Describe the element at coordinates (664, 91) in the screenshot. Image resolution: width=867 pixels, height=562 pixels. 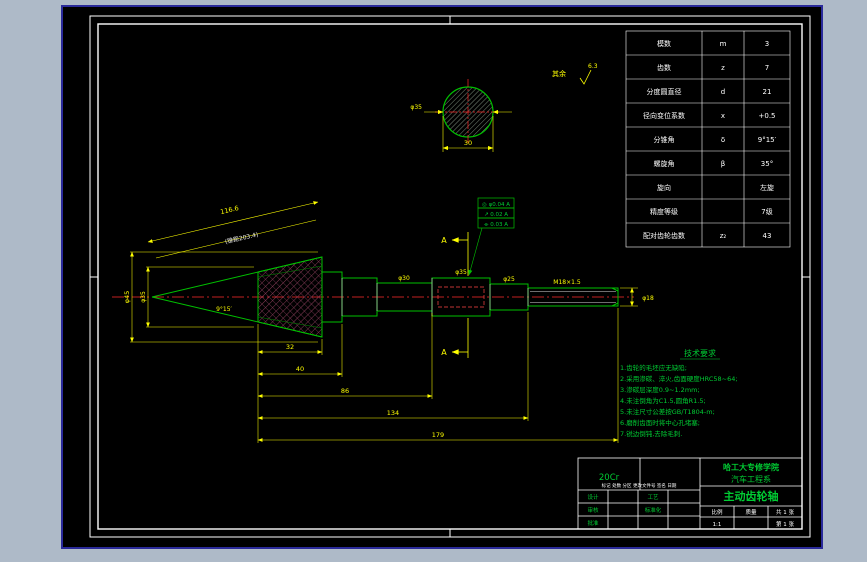
I see `param-name: 分度圆直径` at that location.